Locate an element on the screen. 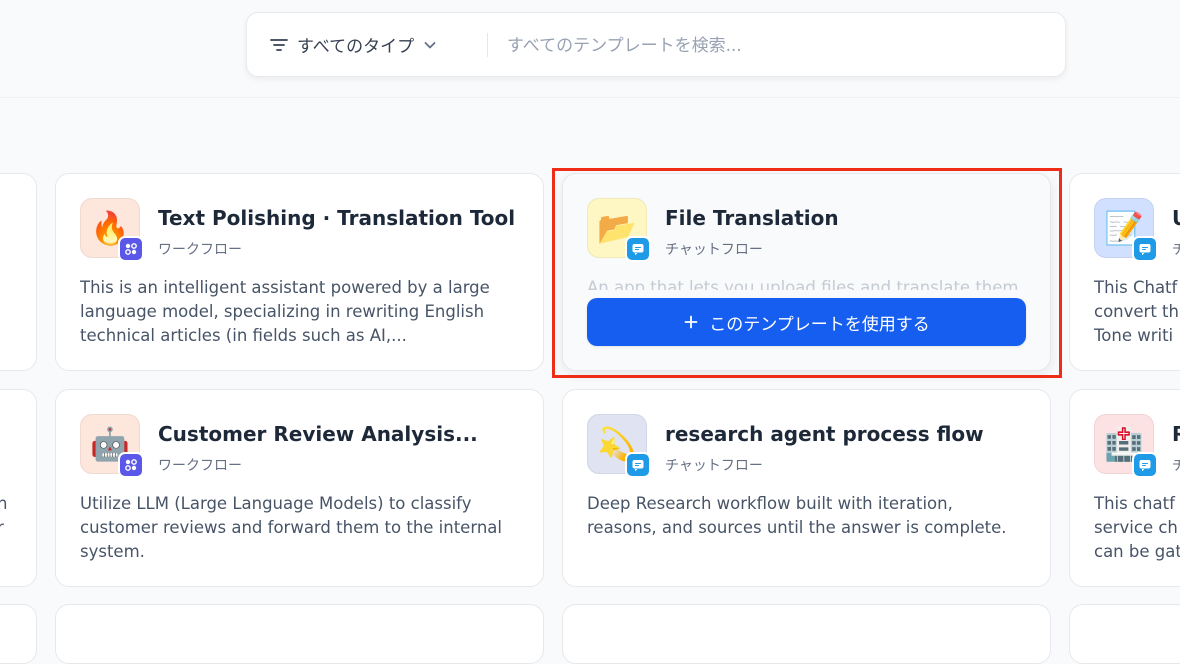 The height and width of the screenshot is (664, 1180). chevron-down-icon is located at coordinates (430, 45).